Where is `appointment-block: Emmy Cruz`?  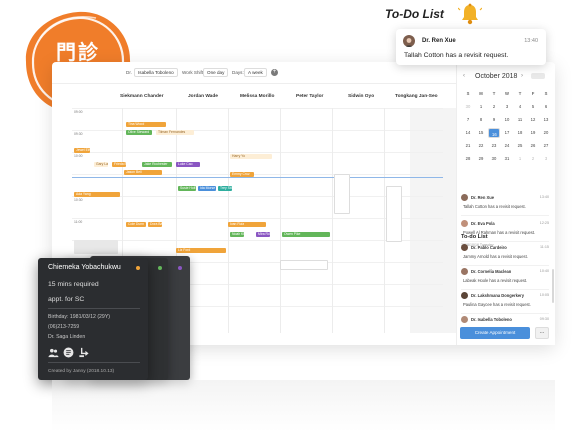 appointment-block: Emmy Cruz is located at coordinates (242, 174).